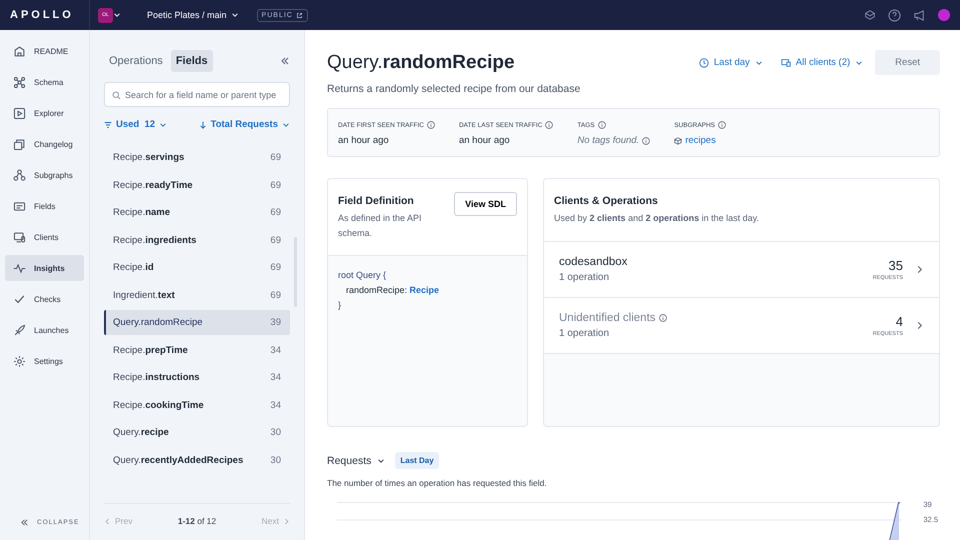 This screenshot has height=540, width=960. What do you see at coordinates (19, 299) in the screenshot?
I see `check-icon` at bounding box center [19, 299].